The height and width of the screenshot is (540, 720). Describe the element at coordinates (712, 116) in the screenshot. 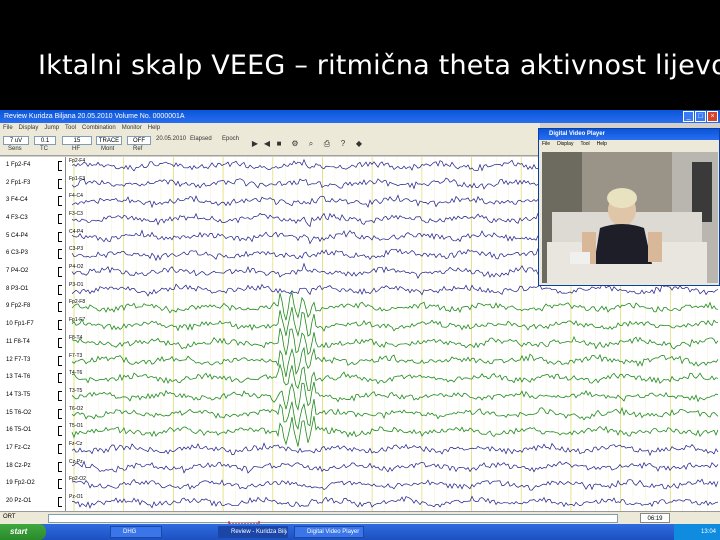

I see `close-icon: ×` at that location.